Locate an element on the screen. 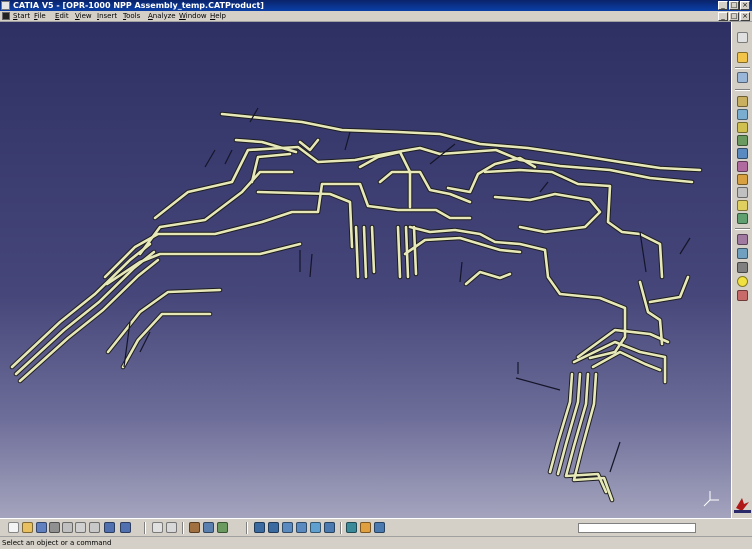  pan-icon is located at coordinates (259, 527).